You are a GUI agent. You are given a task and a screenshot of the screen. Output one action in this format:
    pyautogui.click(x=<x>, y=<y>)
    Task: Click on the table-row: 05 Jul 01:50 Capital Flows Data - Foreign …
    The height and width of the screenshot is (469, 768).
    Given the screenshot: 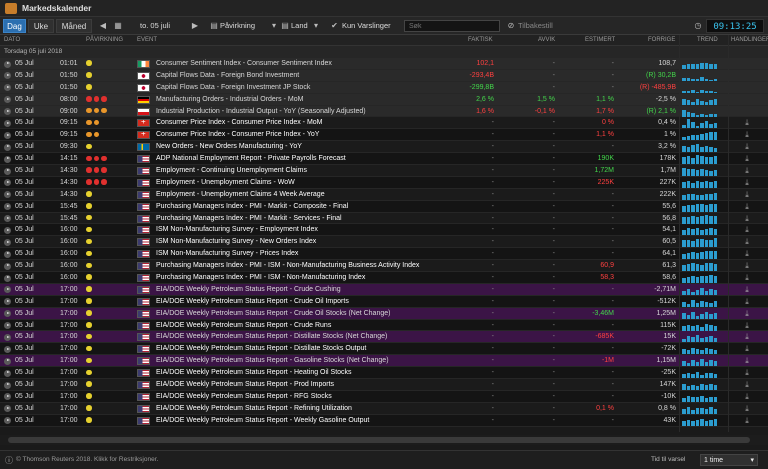 What is the action you would take?
    pyautogui.click(x=384, y=87)
    